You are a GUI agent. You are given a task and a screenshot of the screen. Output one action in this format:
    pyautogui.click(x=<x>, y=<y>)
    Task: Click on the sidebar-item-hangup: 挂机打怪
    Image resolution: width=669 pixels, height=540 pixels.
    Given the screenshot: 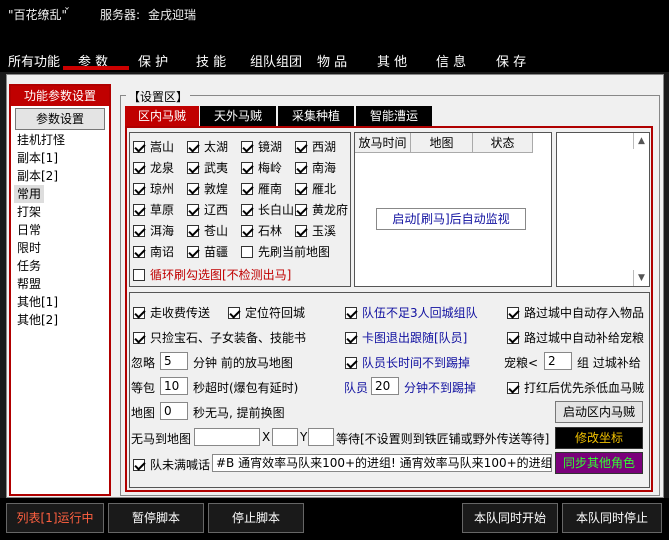 What is the action you would take?
    pyautogui.click(x=41, y=140)
    